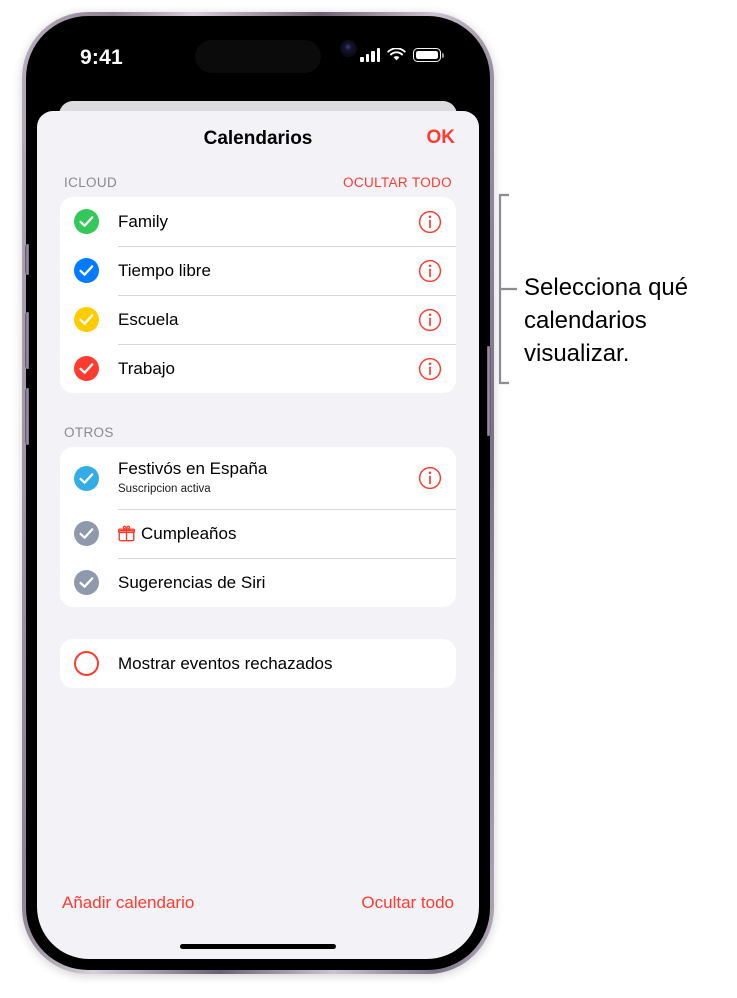 Image resolution: width=737 pixels, height=998 pixels. Describe the element at coordinates (225, 663) in the screenshot. I see `show-declined-events-label: Mostrar eventos rechazados` at that location.